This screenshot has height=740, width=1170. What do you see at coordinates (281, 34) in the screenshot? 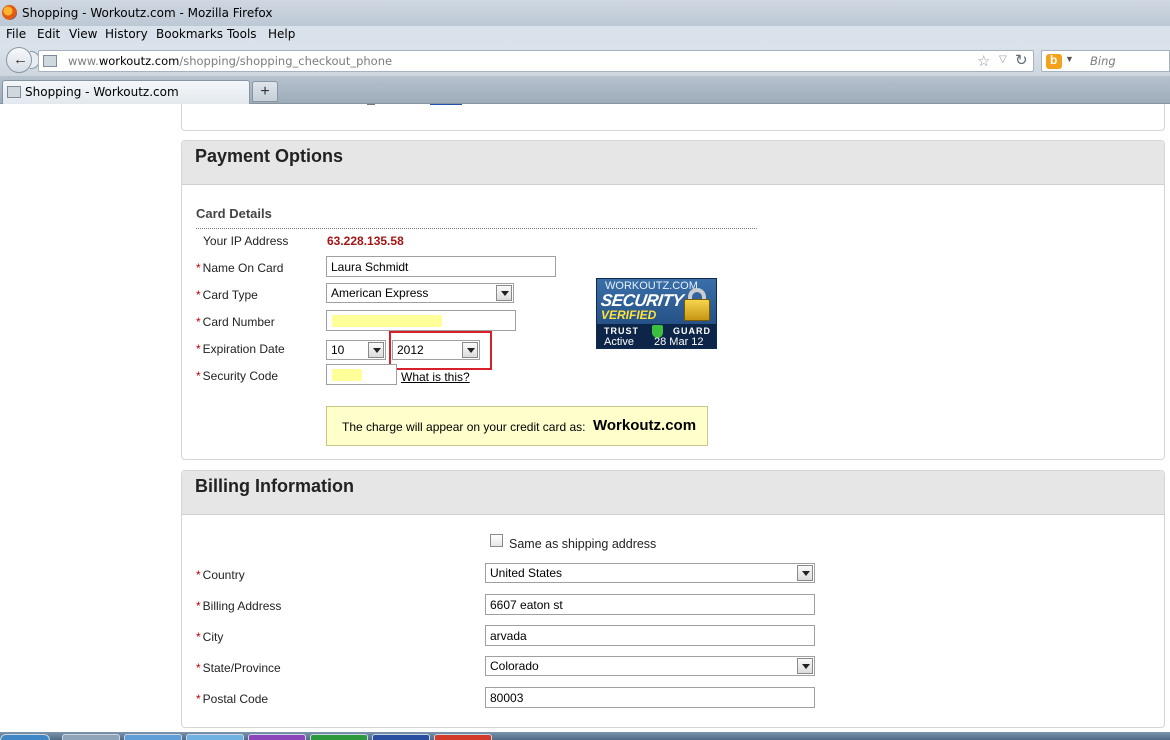
I see `menu-help: Help` at bounding box center [281, 34].